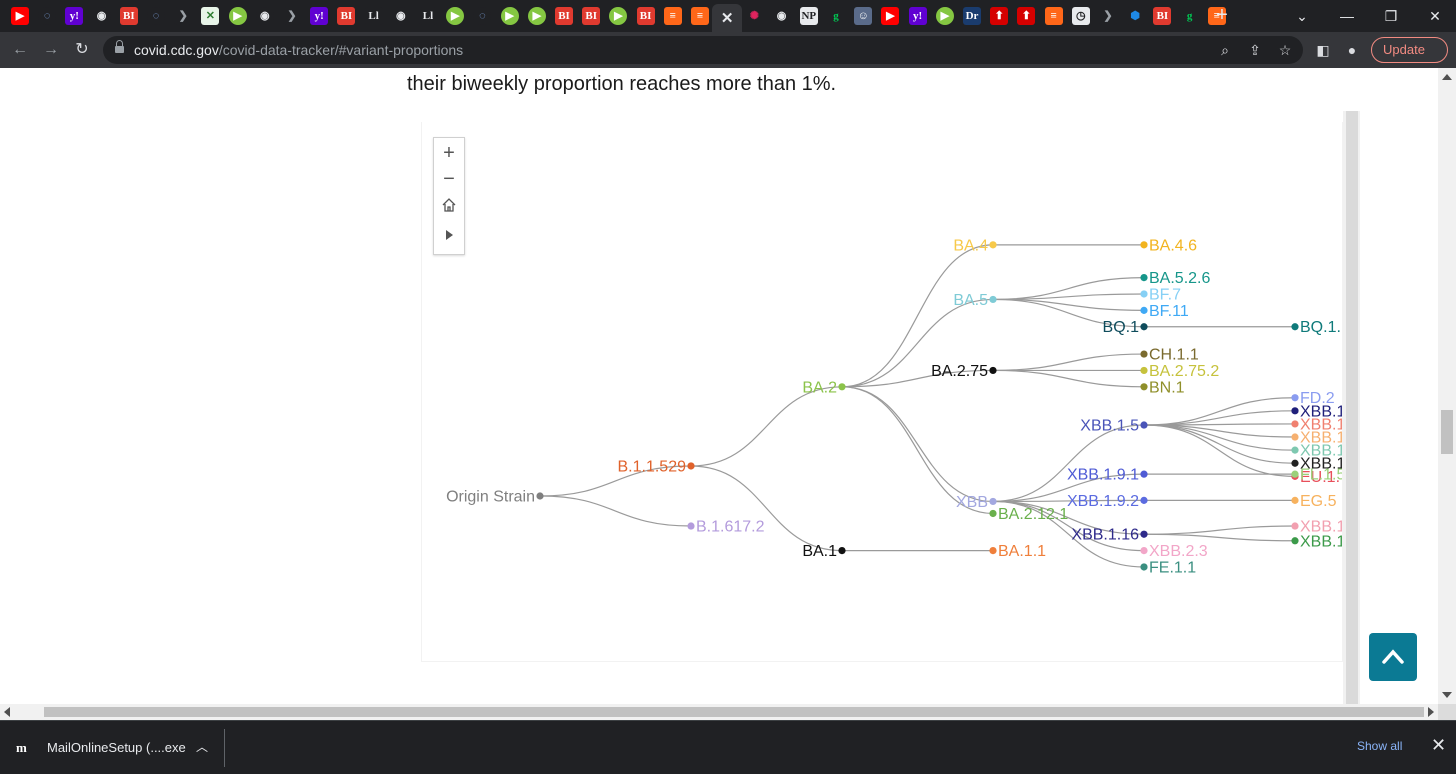 The width and height of the screenshot is (1456, 774). I want to click on tree-node-xbb15: XBB.1.5, so click(1114, 426).